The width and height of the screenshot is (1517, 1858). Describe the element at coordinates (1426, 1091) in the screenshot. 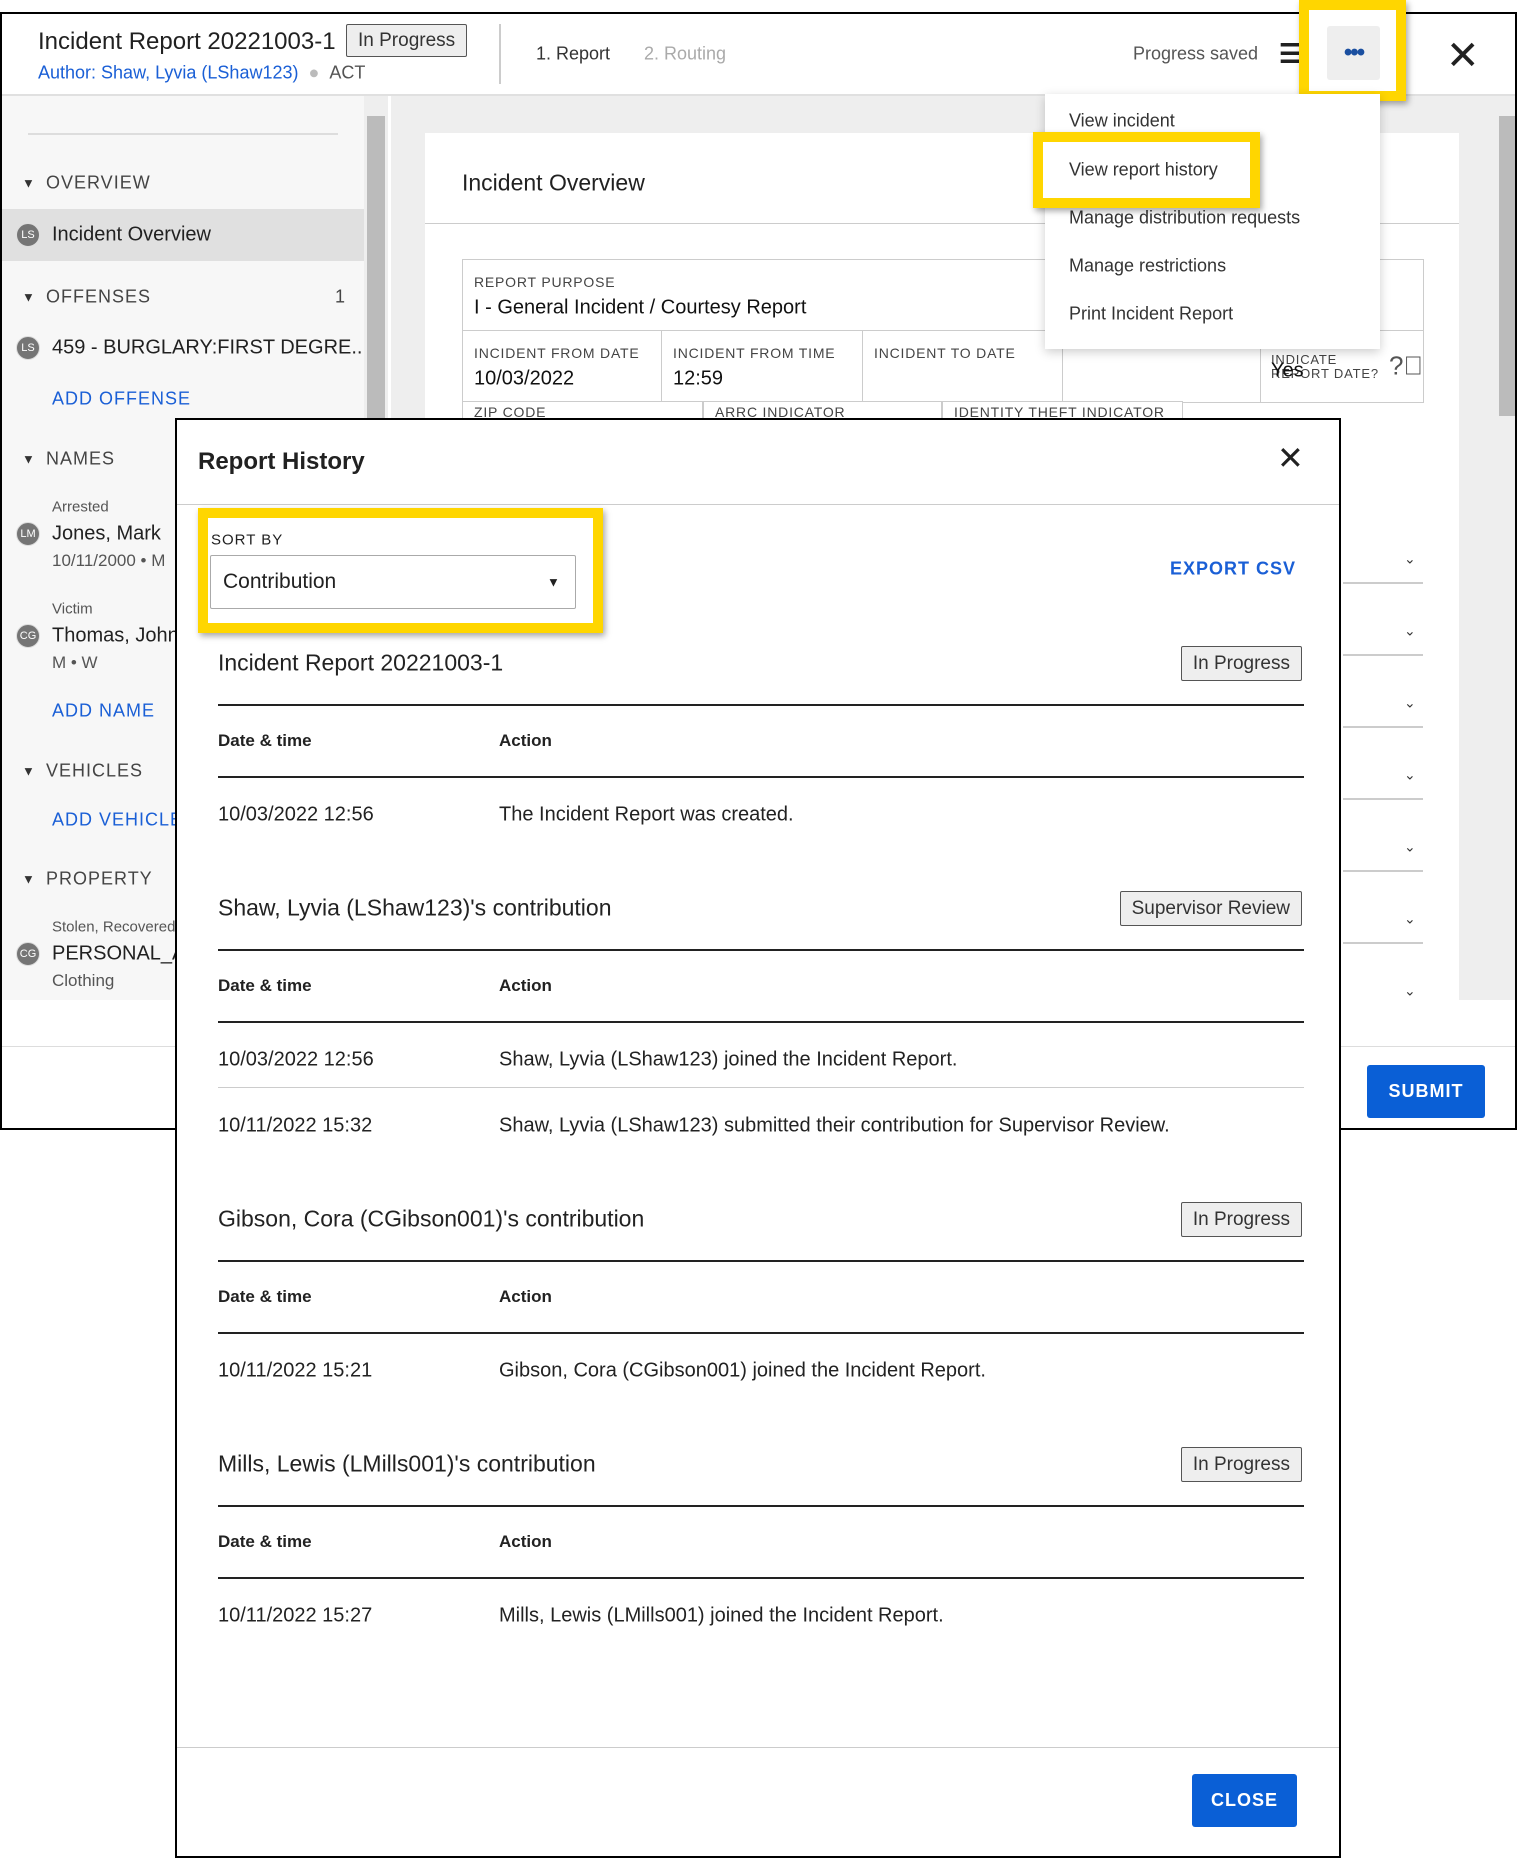

I see `submit-button: SUBMIT` at that location.